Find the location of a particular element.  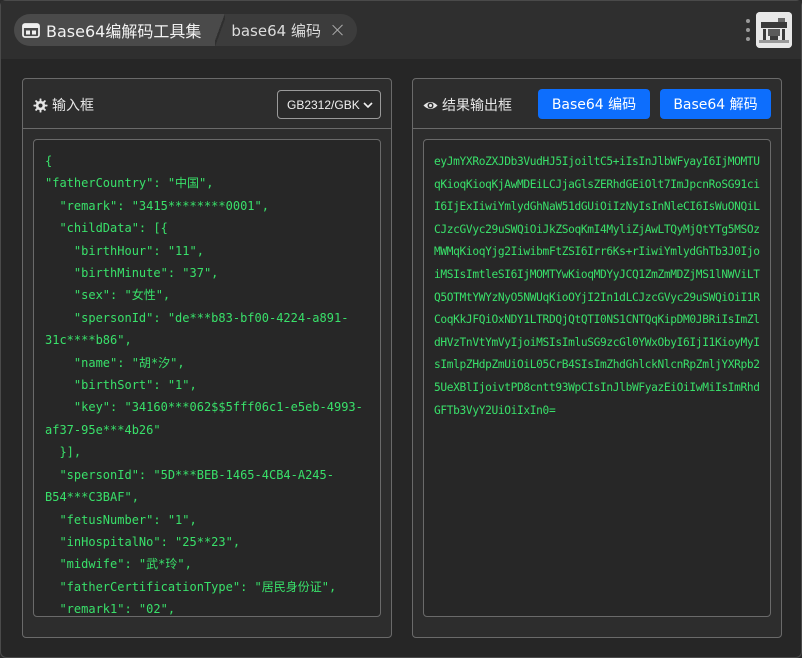

tab-home-label: Base64编解码工具集 is located at coordinates (124, 31).